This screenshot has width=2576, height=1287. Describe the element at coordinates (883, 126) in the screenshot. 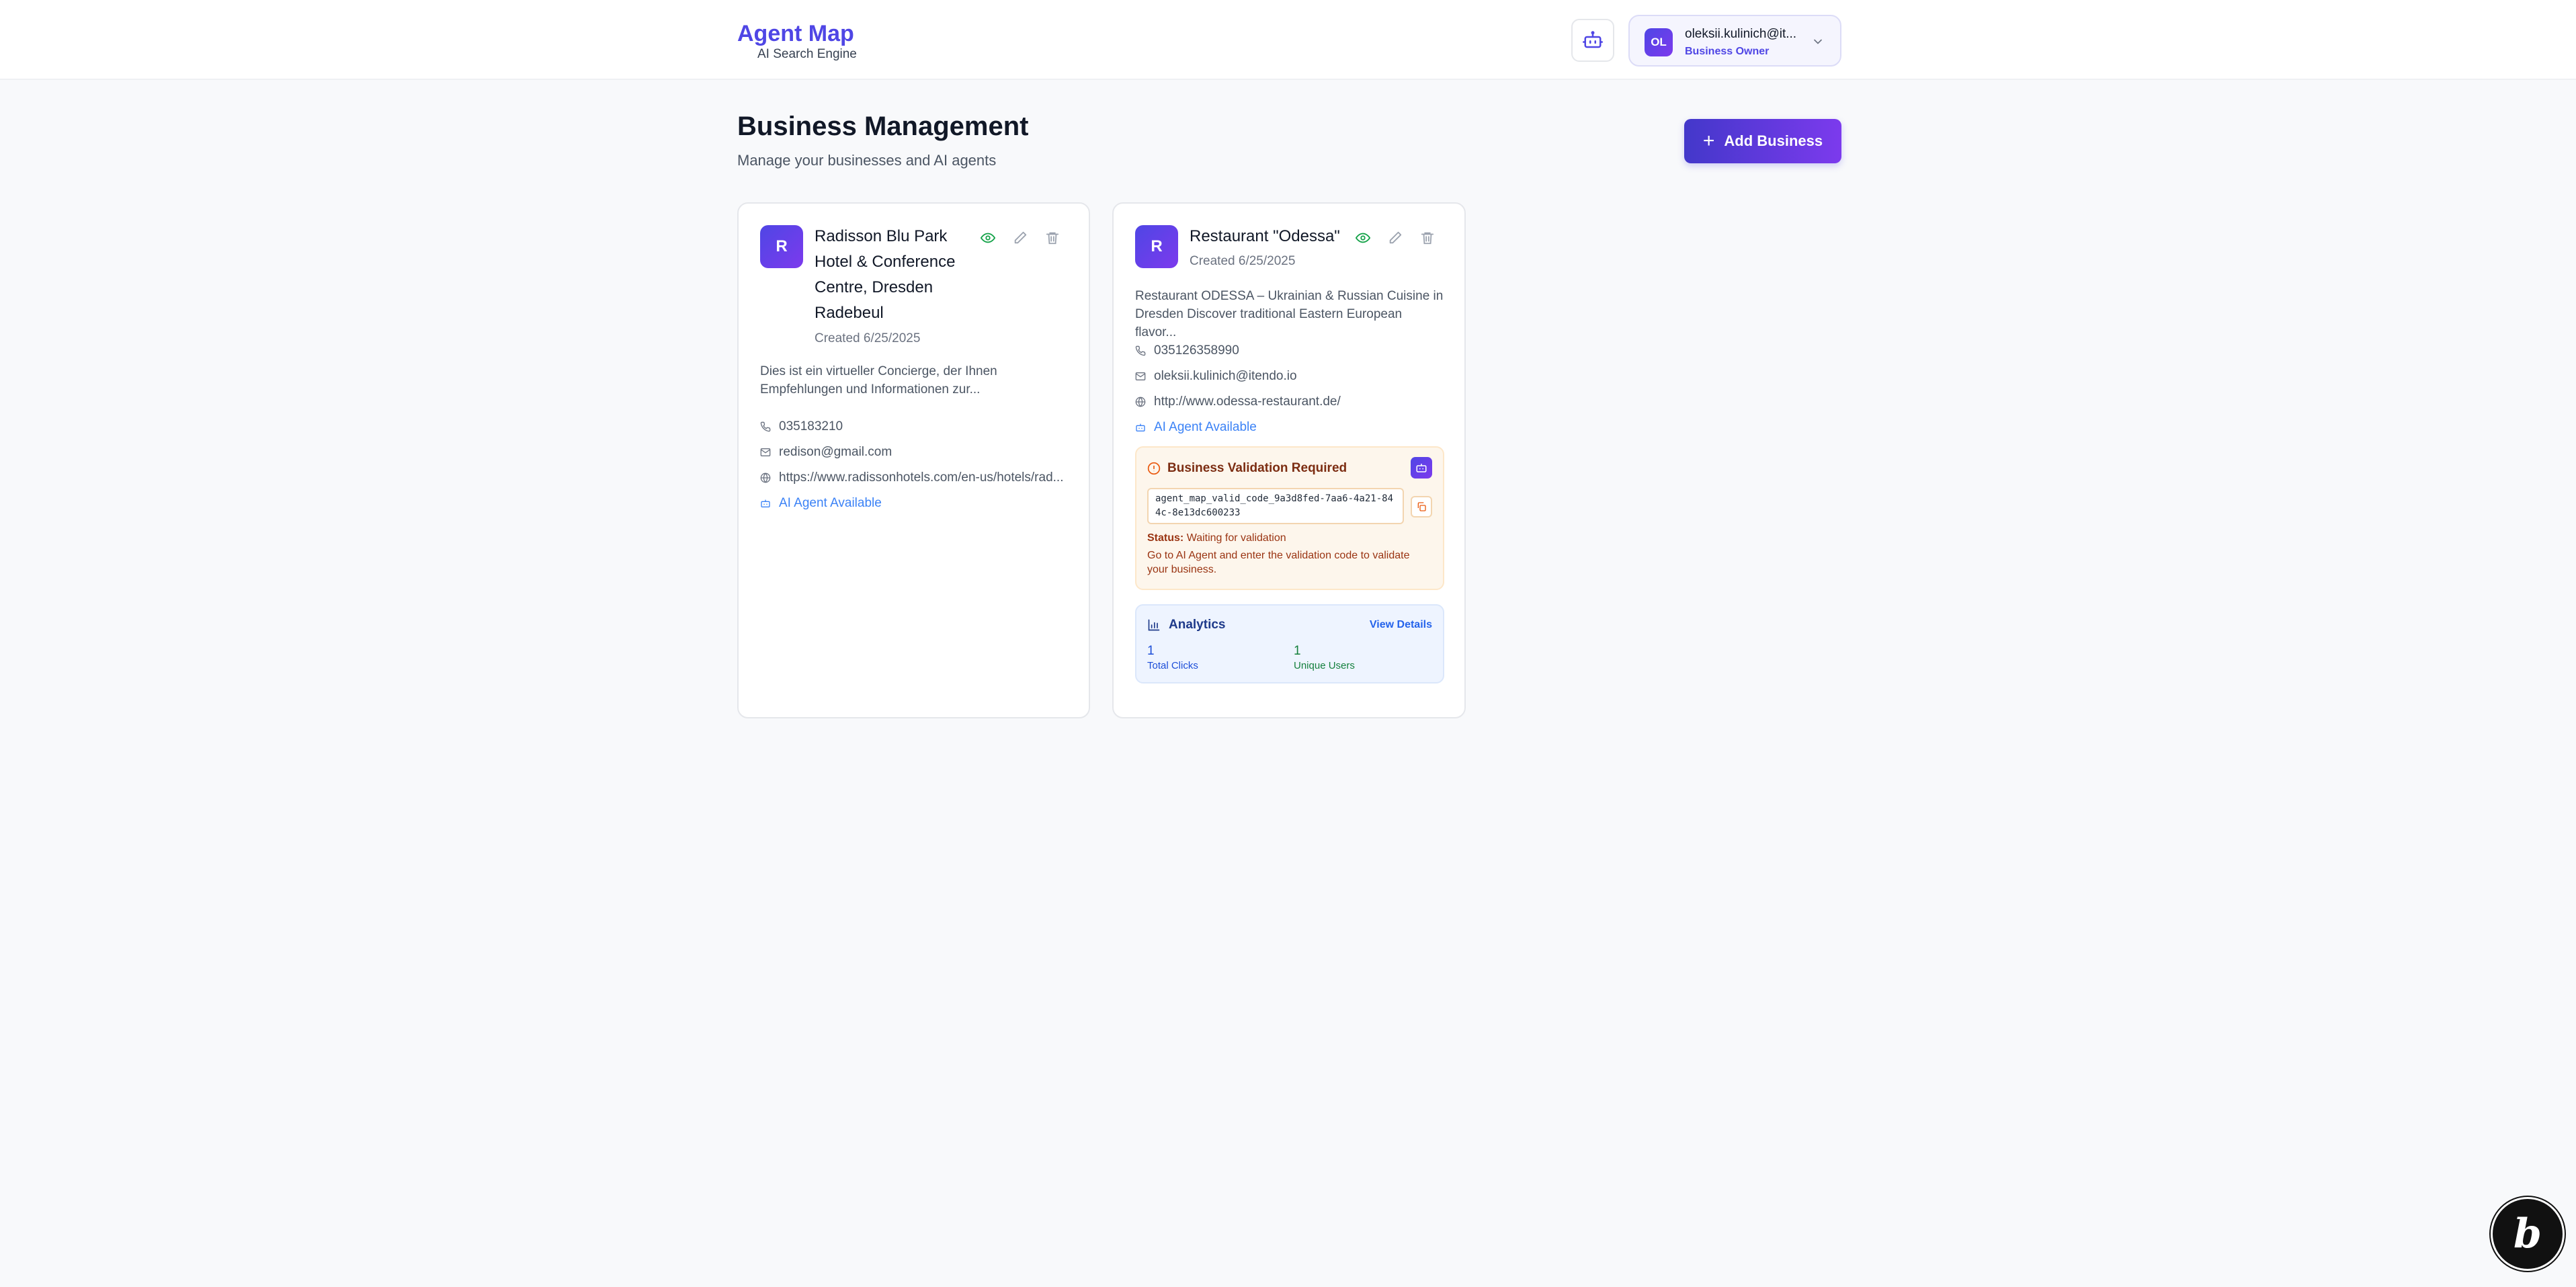

I see `page-title: Business Management` at that location.